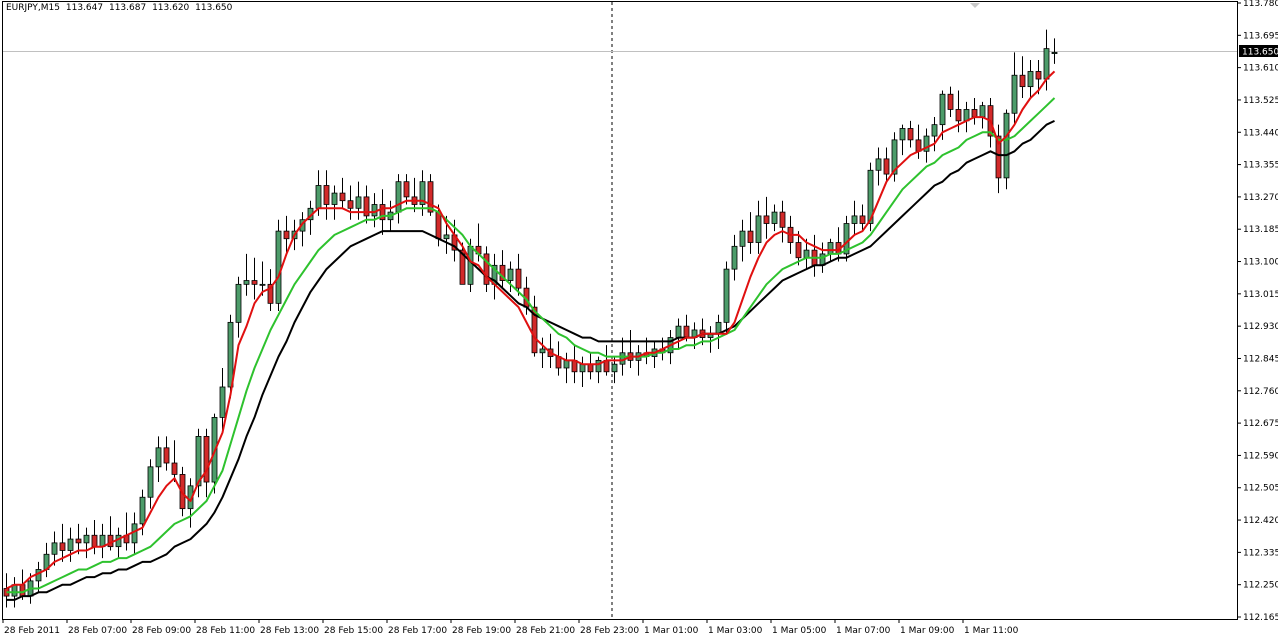 This screenshot has width=1278, height=640. Describe the element at coordinates (735, 631) in the screenshot. I see `time-tick-label: 1 Mar 03:00` at that location.